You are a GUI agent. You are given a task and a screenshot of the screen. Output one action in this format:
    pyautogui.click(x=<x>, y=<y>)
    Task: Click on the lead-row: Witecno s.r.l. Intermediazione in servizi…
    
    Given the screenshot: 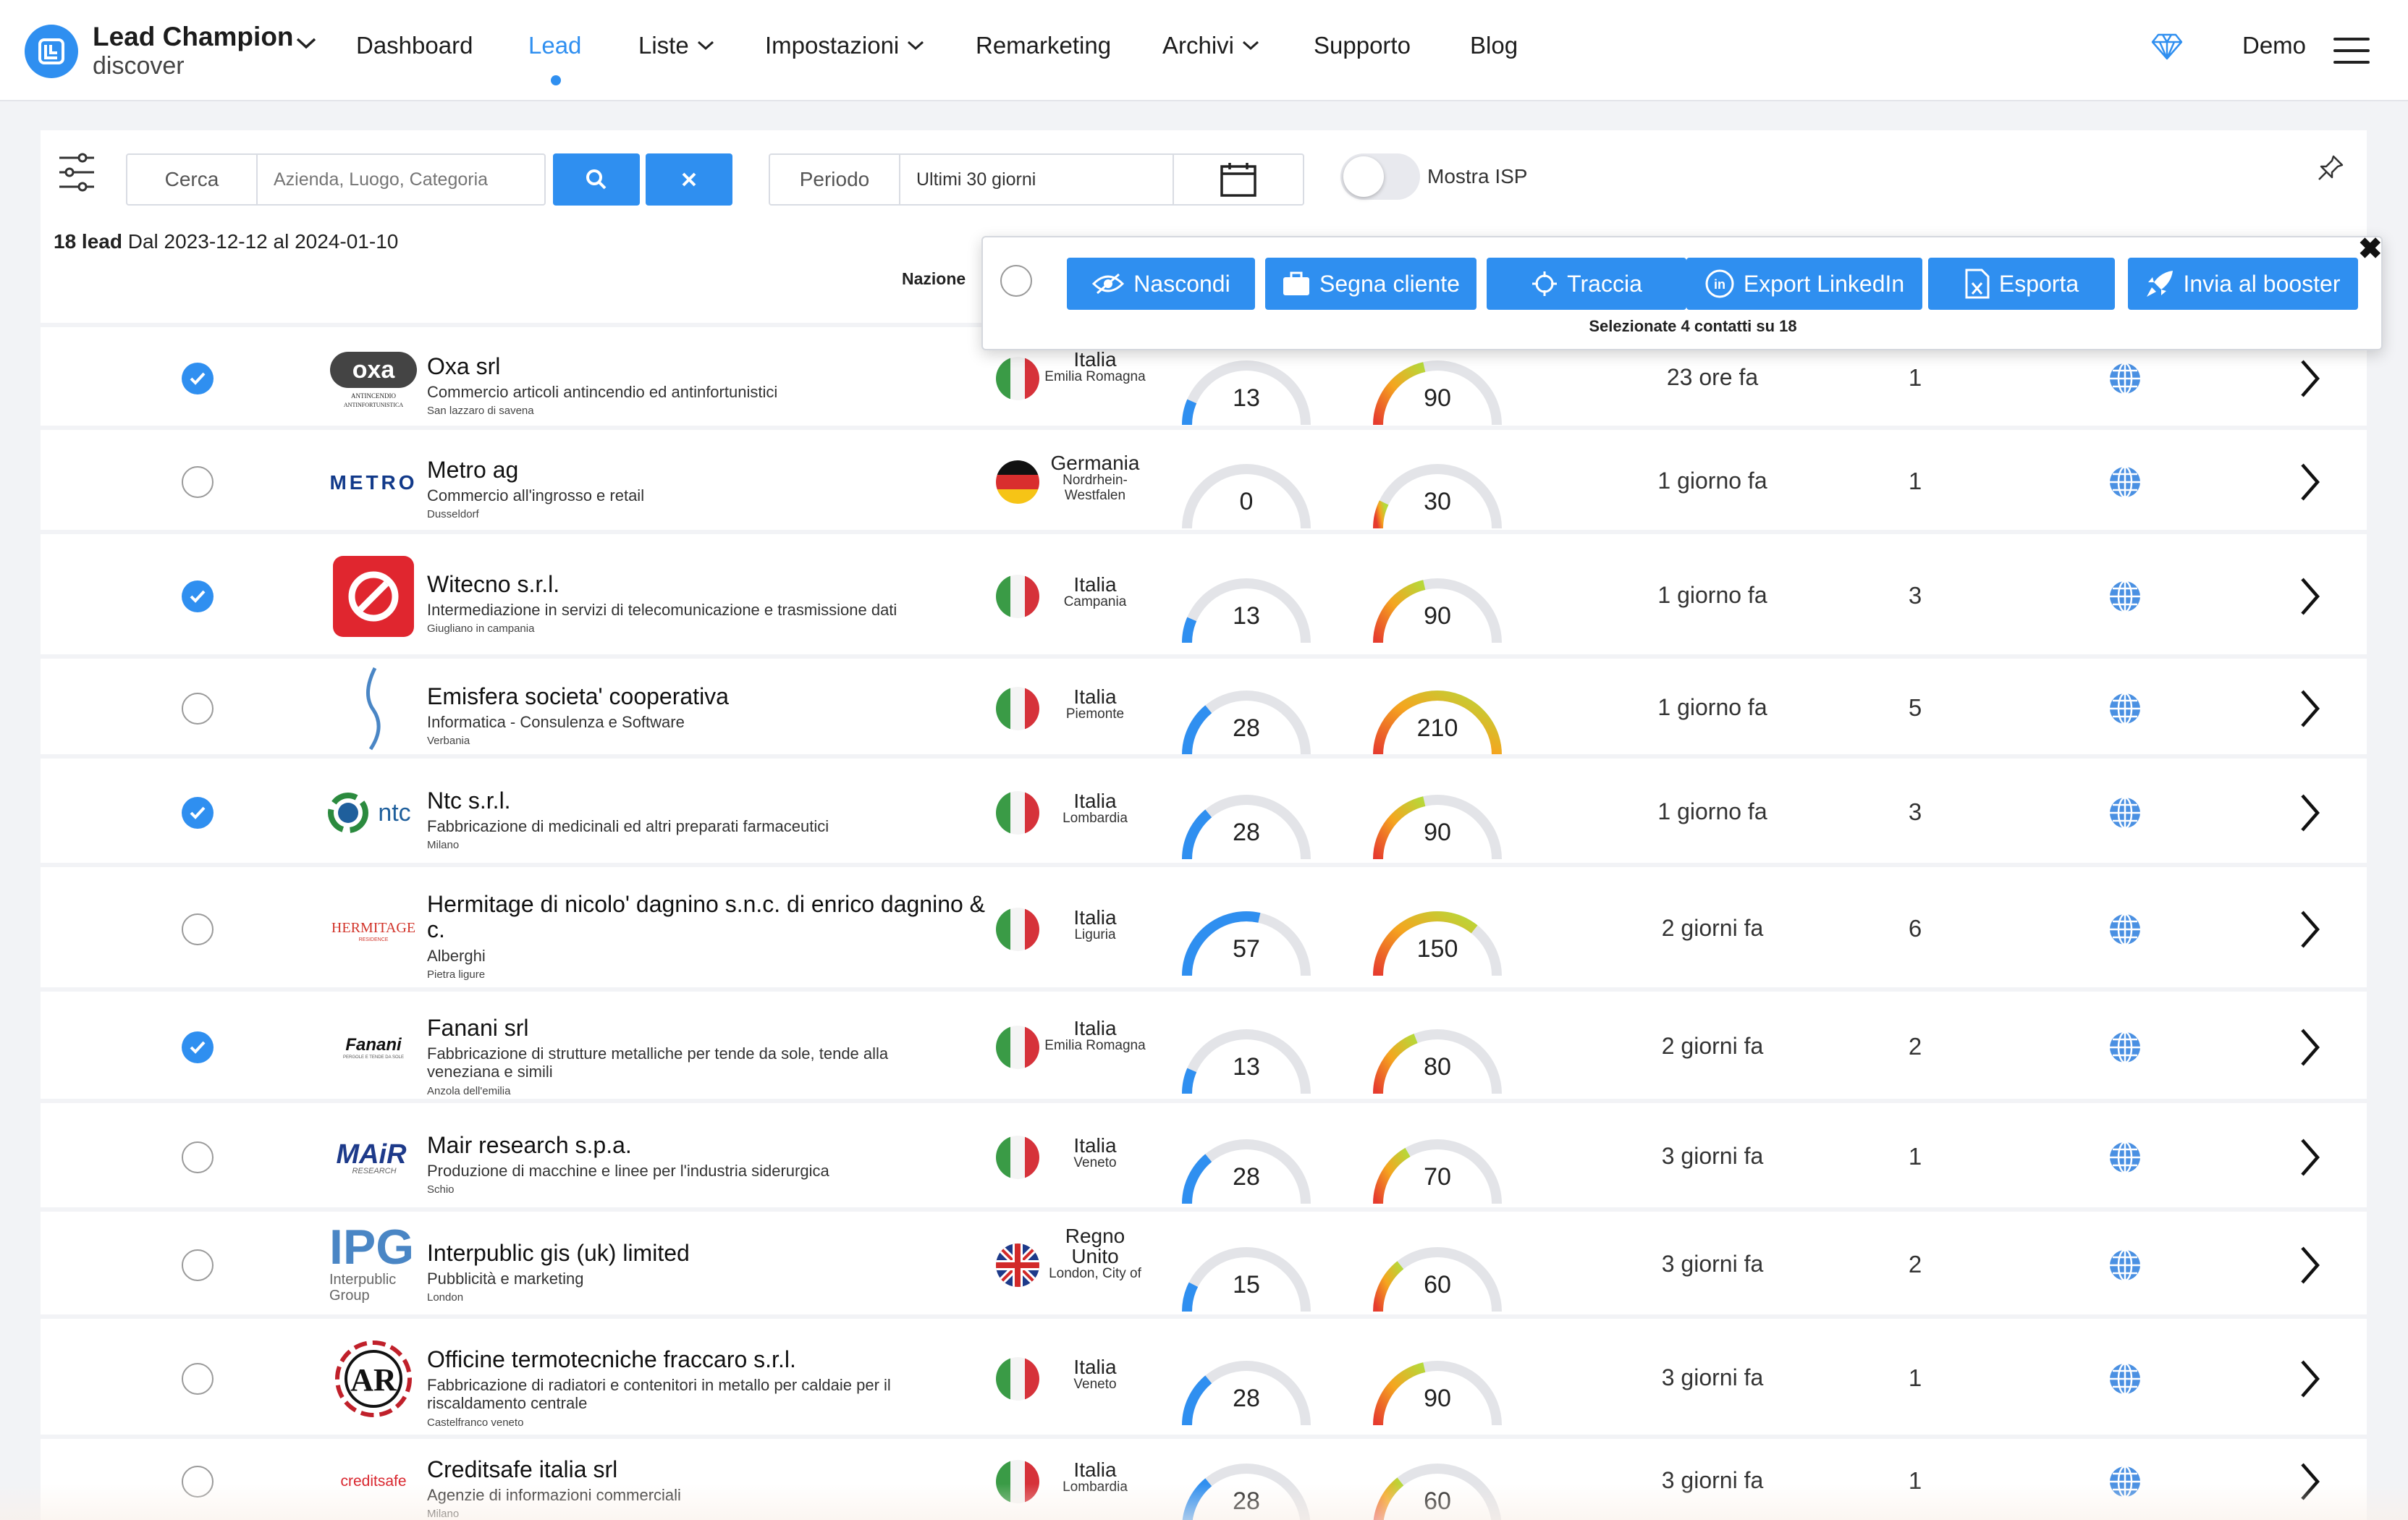 What is the action you would take?
    pyautogui.click(x=1204, y=592)
    